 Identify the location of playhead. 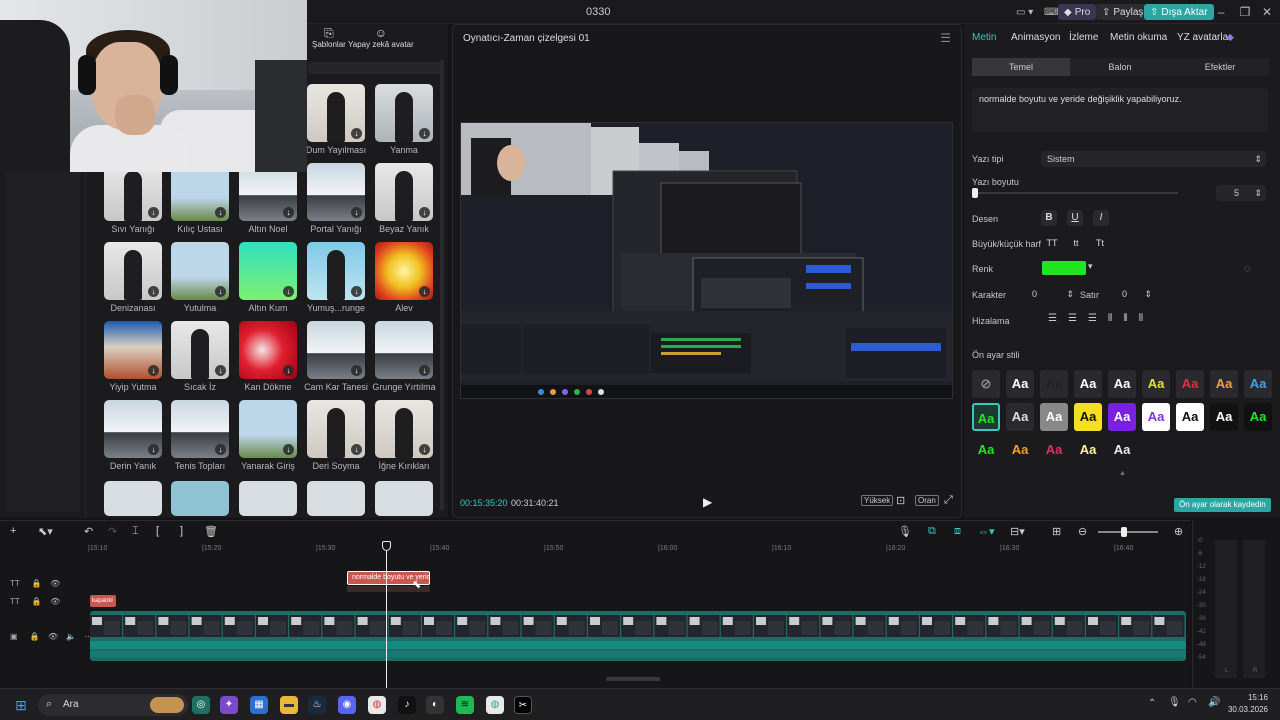
(386, 616).